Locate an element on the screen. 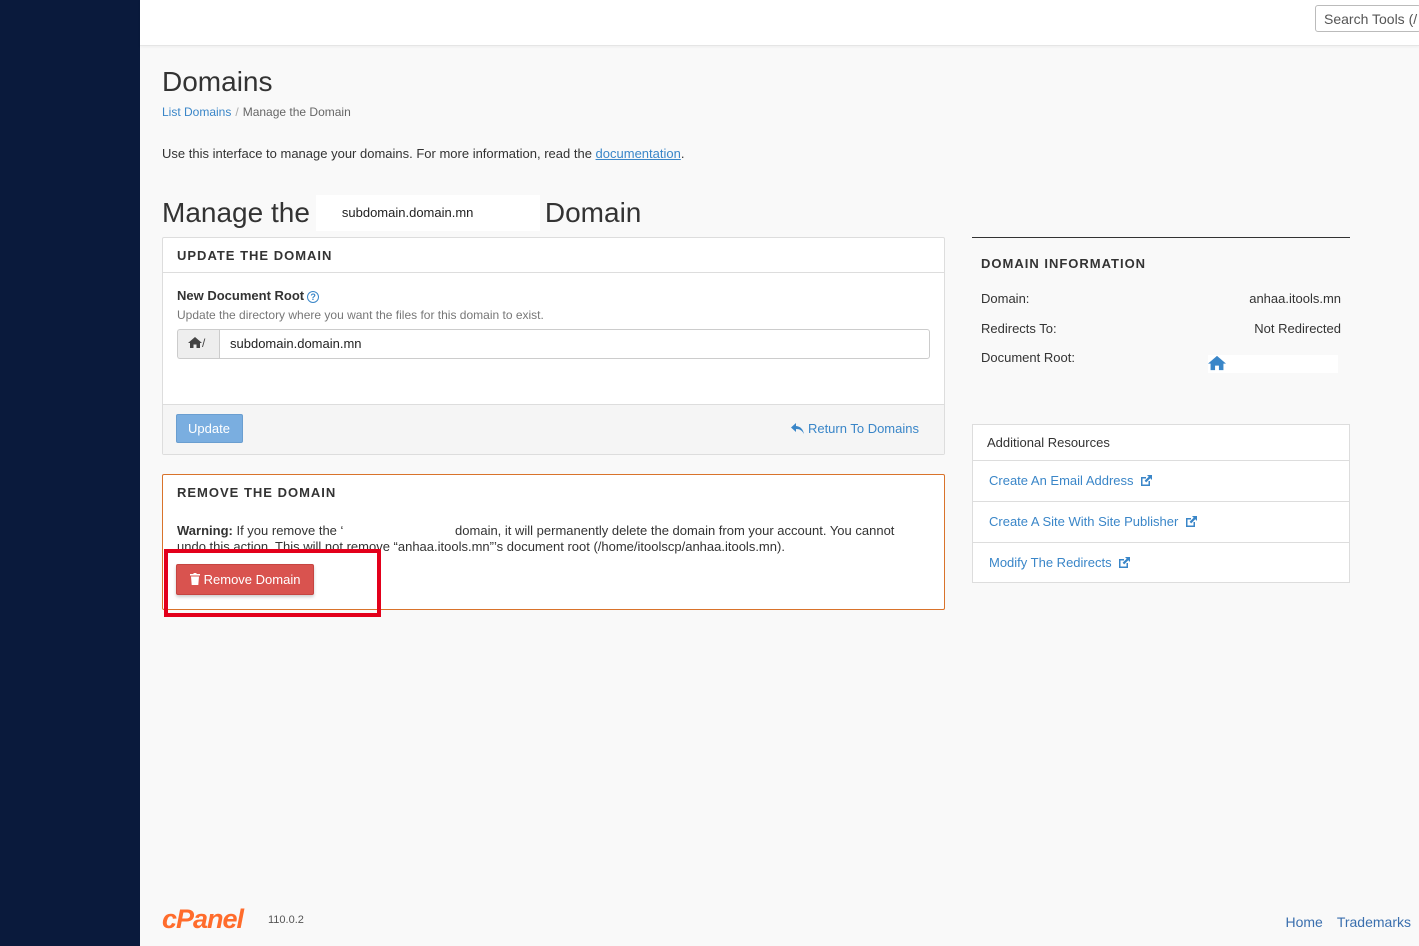 The height and width of the screenshot is (946, 1419). manage-heading-prefix: Manage the is located at coordinates (236, 212).